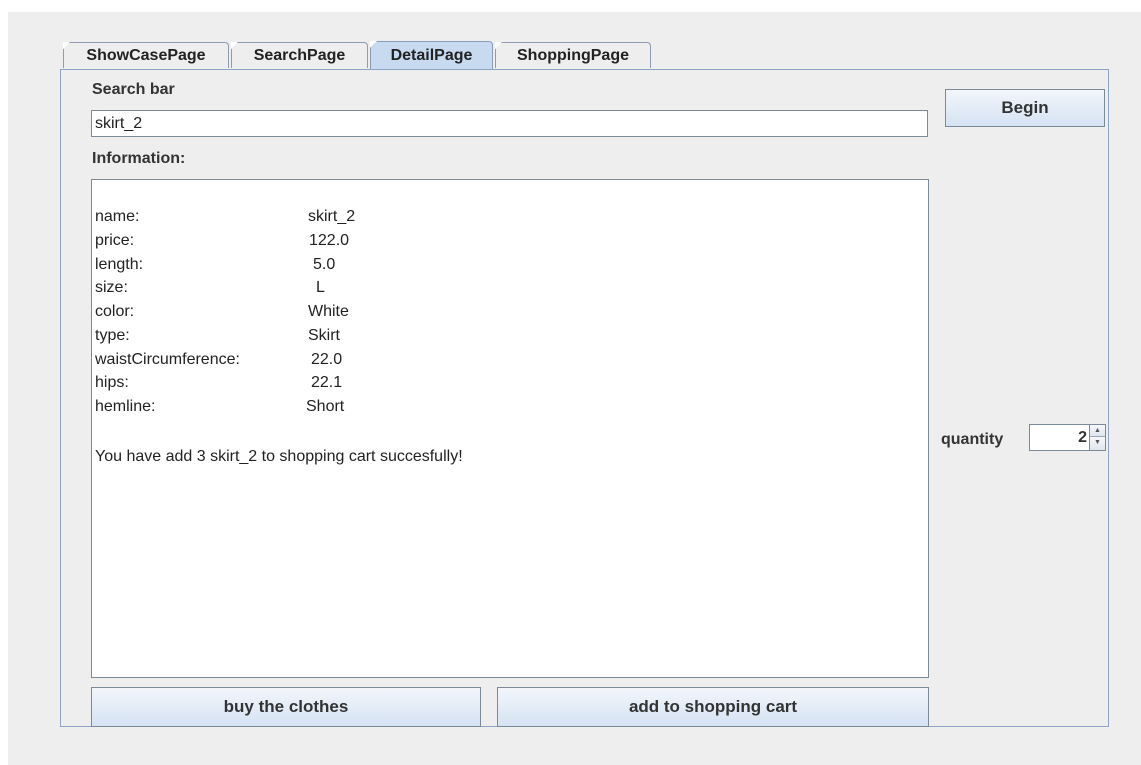  Describe the element at coordinates (299, 55) in the screenshot. I see `tab-searchpage: SearchPage` at that location.